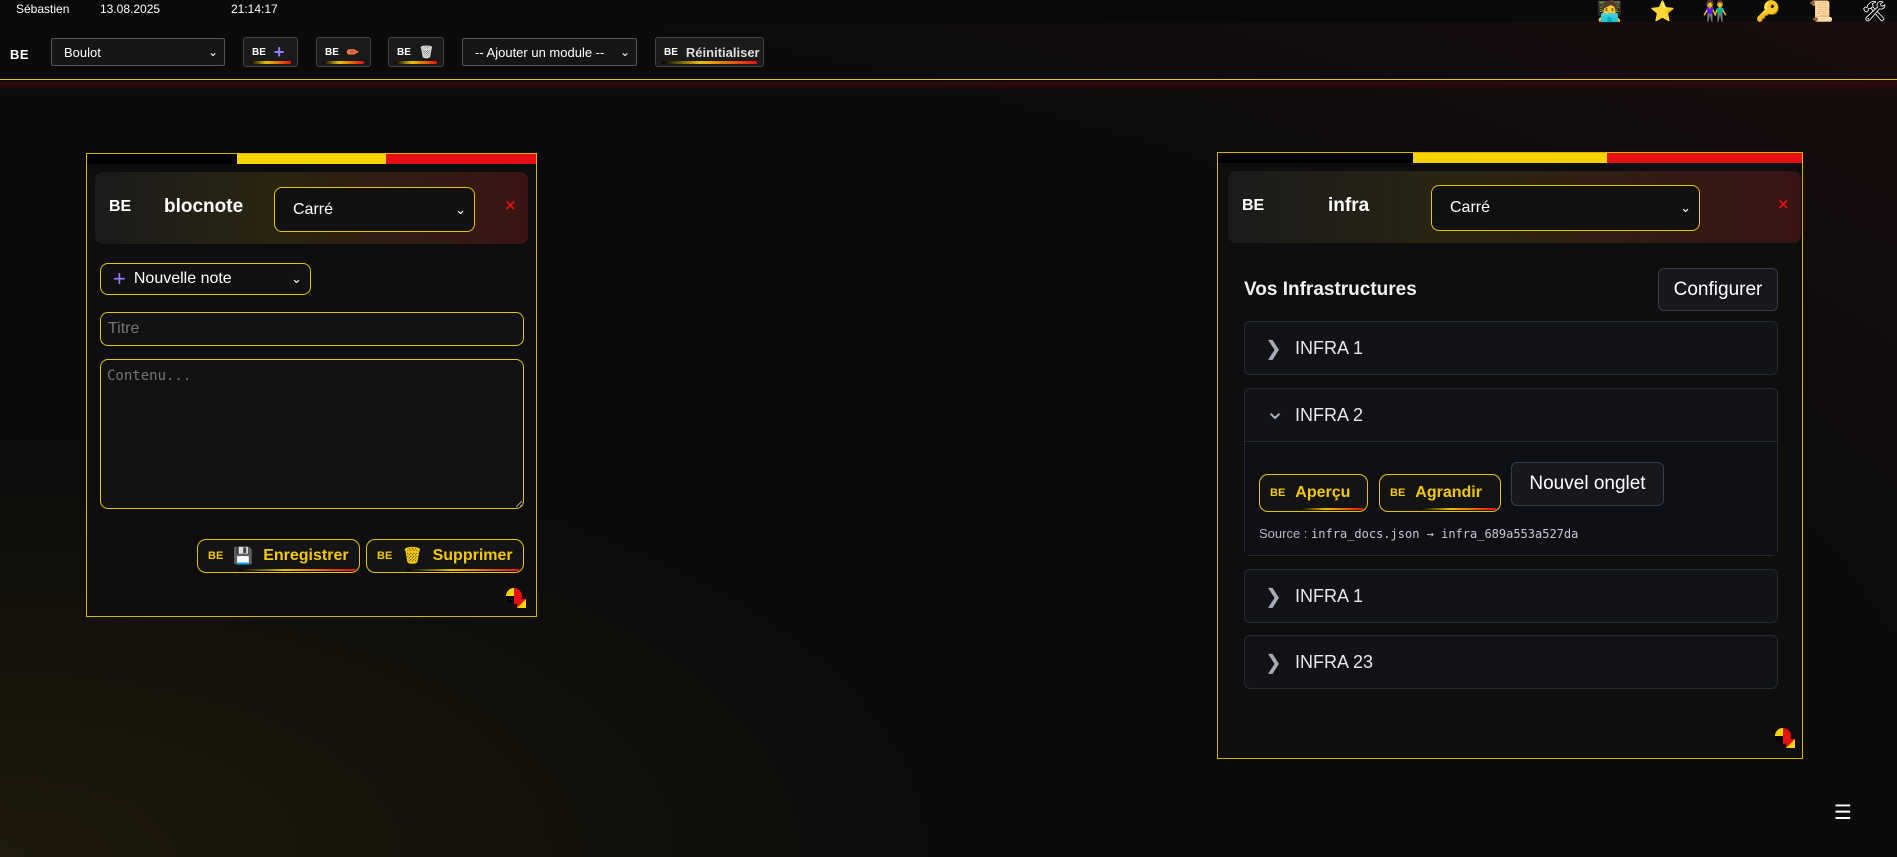  What do you see at coordinates (1445, 534) in the screenshot?
I see `source-value: infra_docs.json → infra_689a553a527da` at bounding box center [1445, 534].